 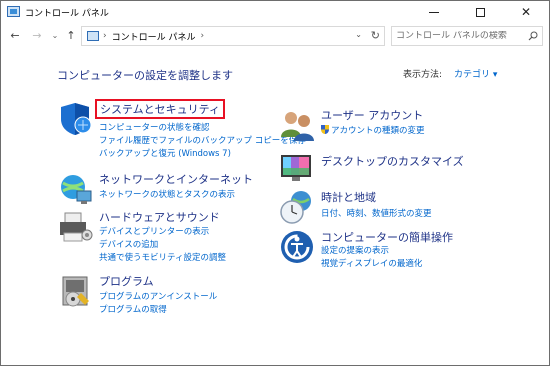 I want to click on navigation-bar: ← → ⌄ ↑ › コントロール パネル › ⌄ ↻, so click(x=275, y=36).